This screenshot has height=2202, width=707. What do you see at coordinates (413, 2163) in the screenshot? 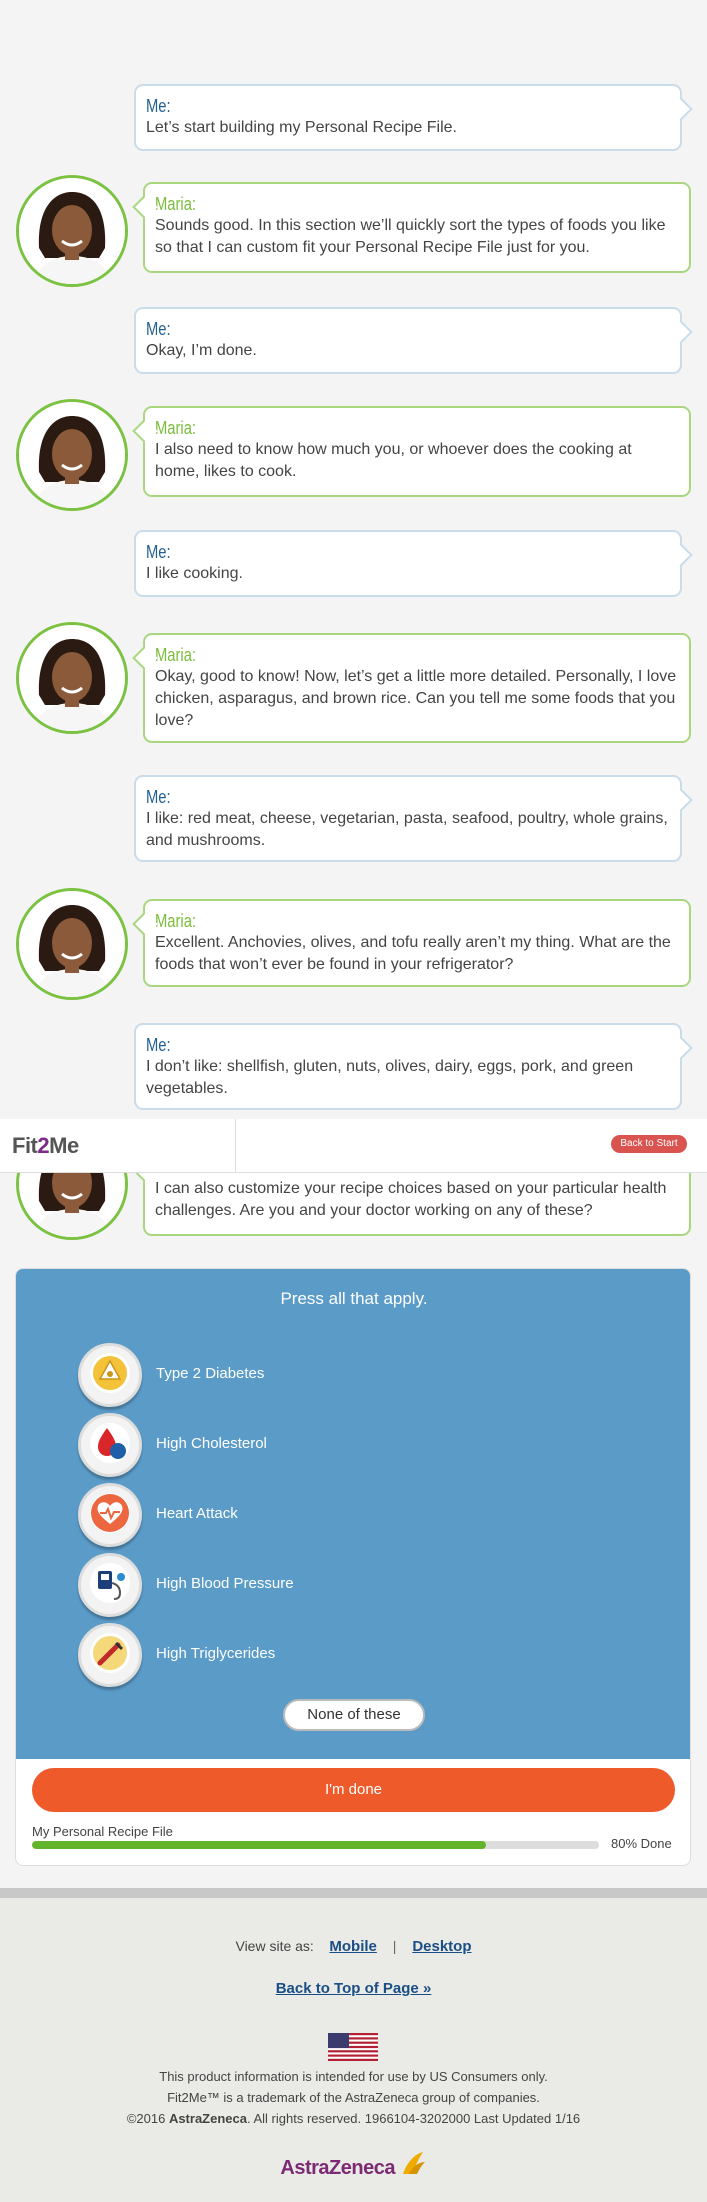
I see `astrazeneca-symbol-icon` at bounding box center [413, 2163].